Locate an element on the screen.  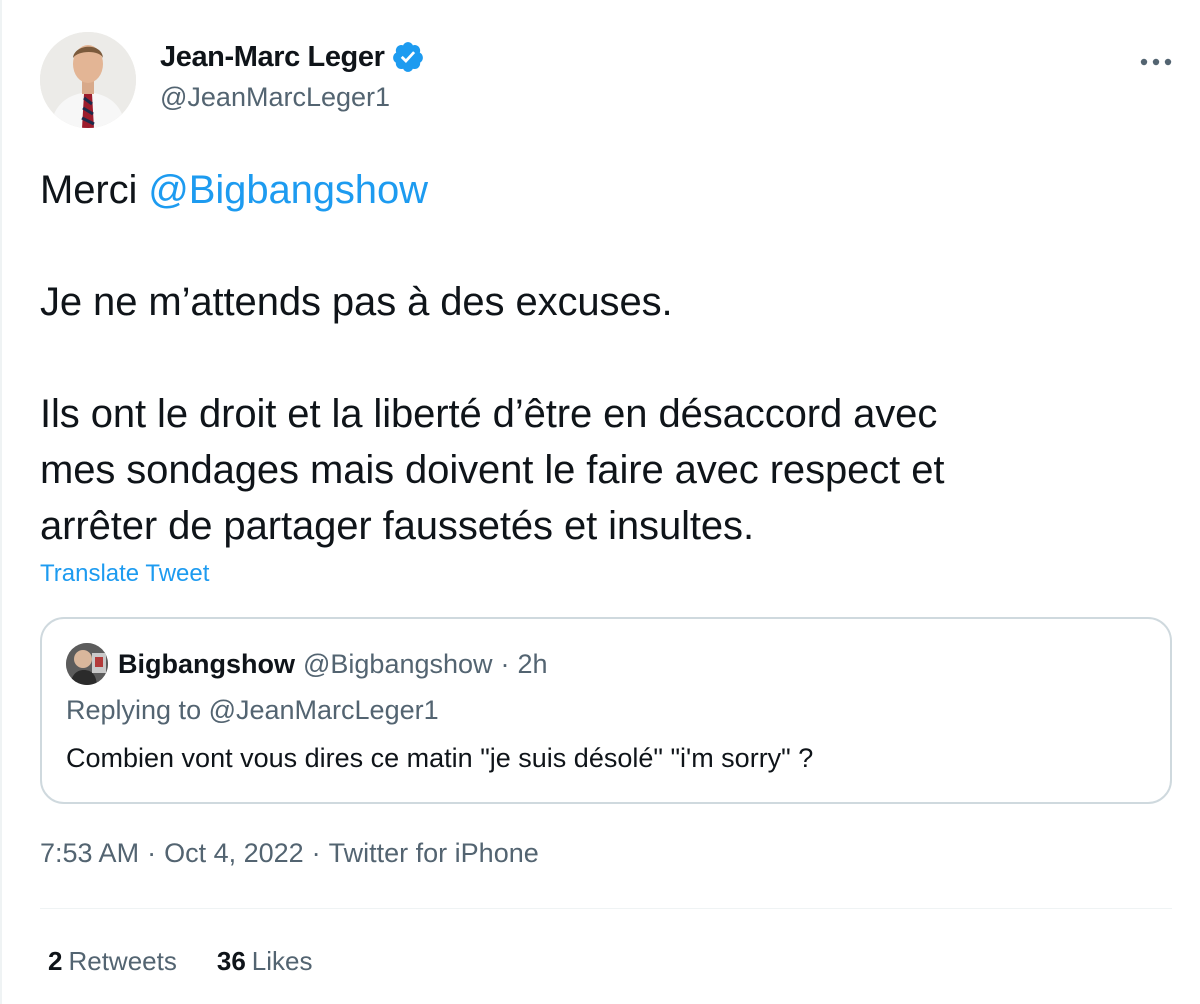
retweets-count: 2 is located at coordinates (55, 961).